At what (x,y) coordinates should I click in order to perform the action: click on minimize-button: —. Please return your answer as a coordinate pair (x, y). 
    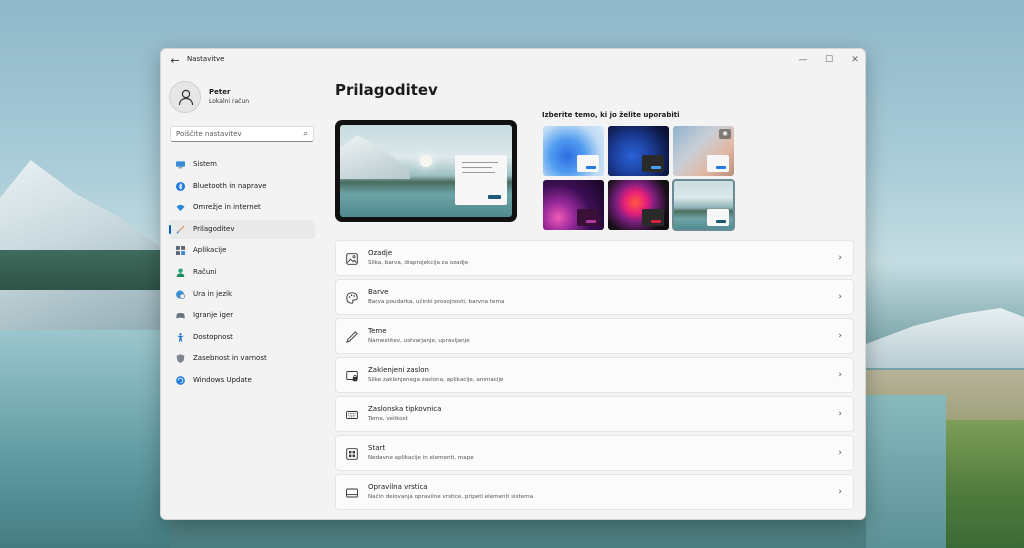
    Looking at the image, I should click on (803, 60).